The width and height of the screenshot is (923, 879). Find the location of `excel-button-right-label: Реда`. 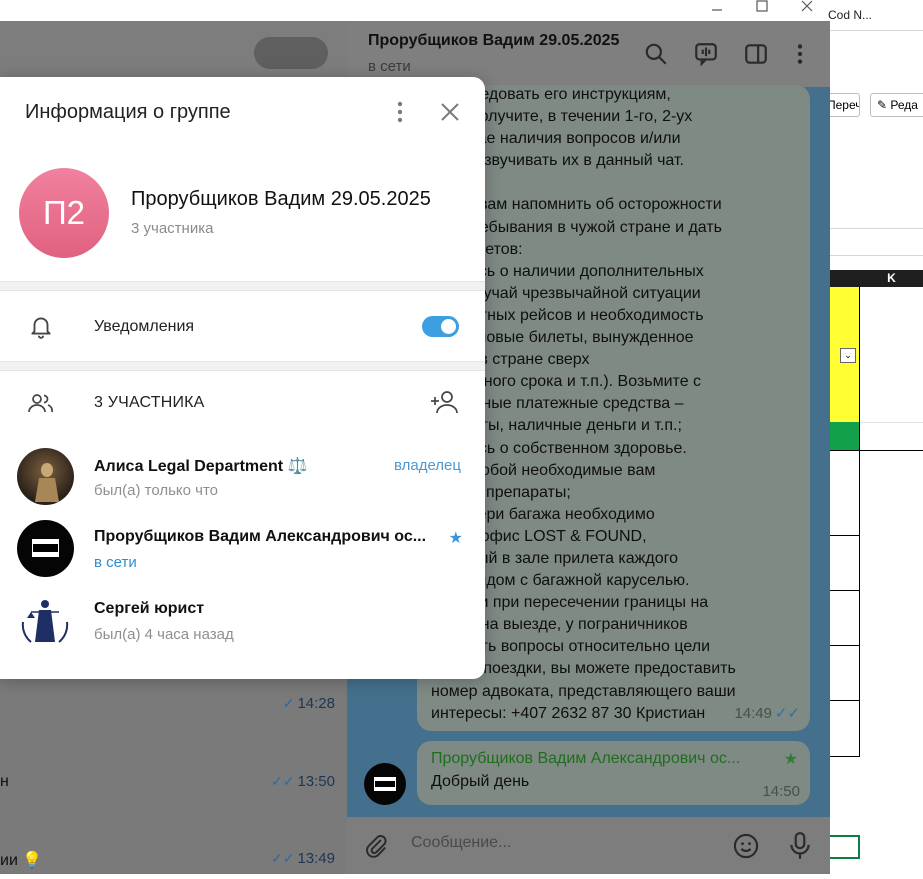

excel-button-right-label: Реда is located at coordinates (904, 105).